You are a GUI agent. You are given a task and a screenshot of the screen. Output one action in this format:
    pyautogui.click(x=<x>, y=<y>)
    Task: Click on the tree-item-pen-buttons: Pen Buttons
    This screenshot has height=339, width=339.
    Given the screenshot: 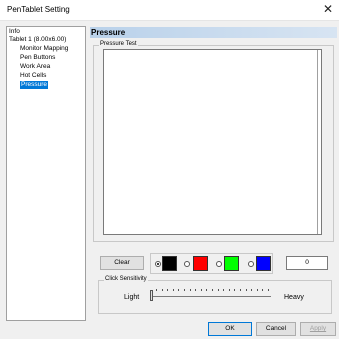 What is the action you would take?
    pyautogui.click(x=37, y=58)
    